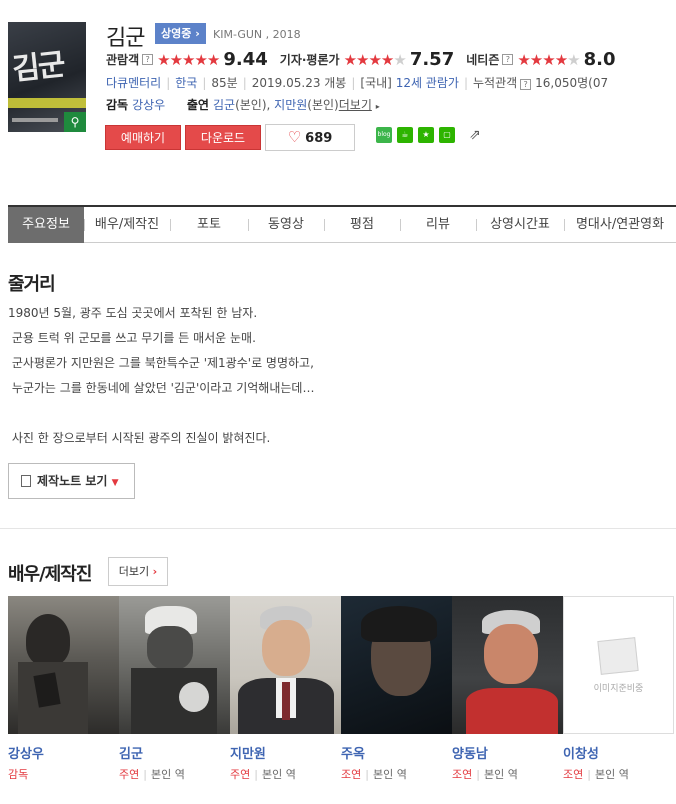 This screenshot has width=676, height=804. Describe the element at coordinates (620, 225) in the screenshot. I see `tab-lines-related: 명대사/연관영화` at that location.